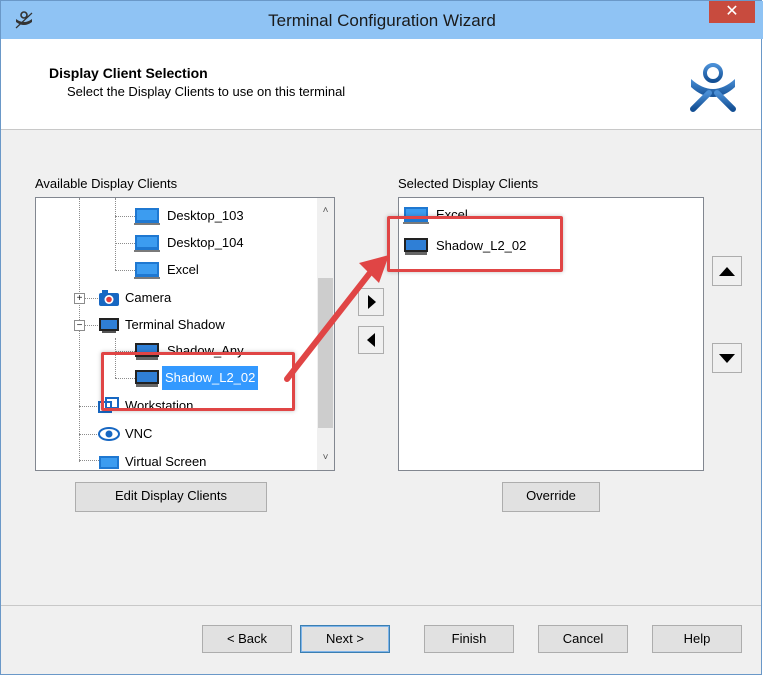  Describe the element at coordinates (583, 639) in the screenshot. I see `cancel-button: Cancel` at that location.